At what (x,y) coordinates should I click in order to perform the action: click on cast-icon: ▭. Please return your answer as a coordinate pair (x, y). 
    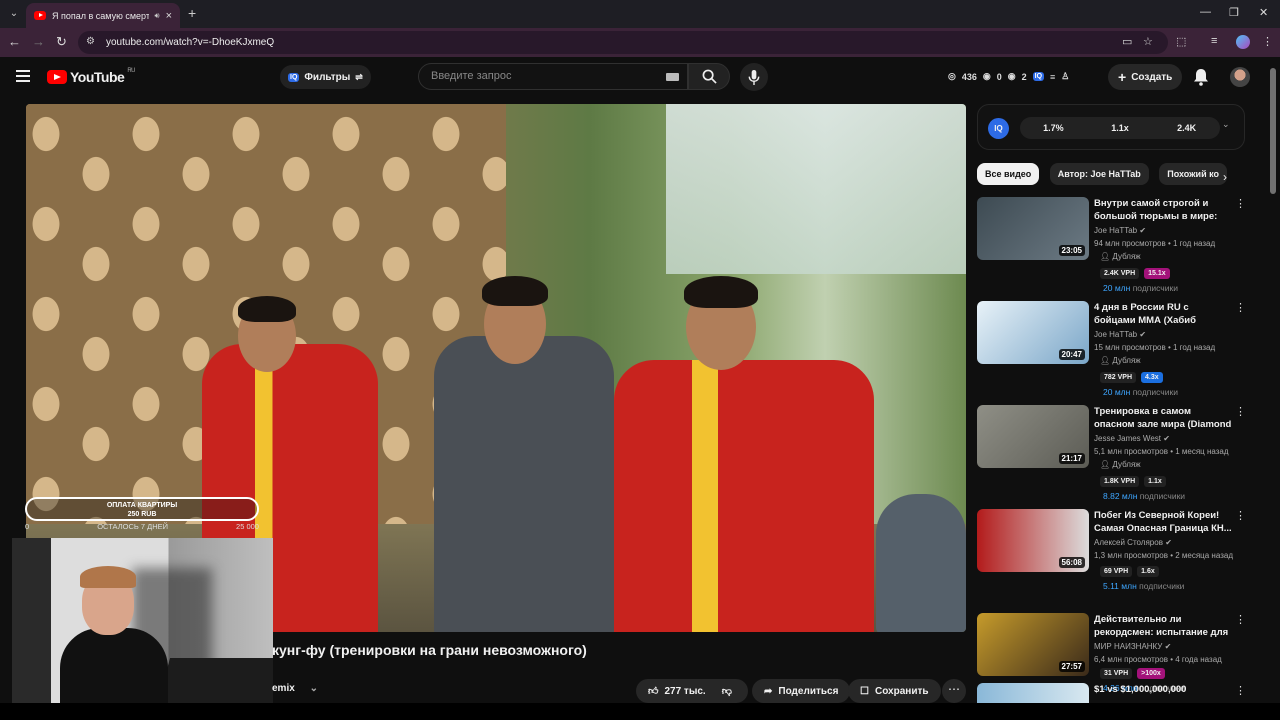
    Looking at the image, I should click on (1127, 41).